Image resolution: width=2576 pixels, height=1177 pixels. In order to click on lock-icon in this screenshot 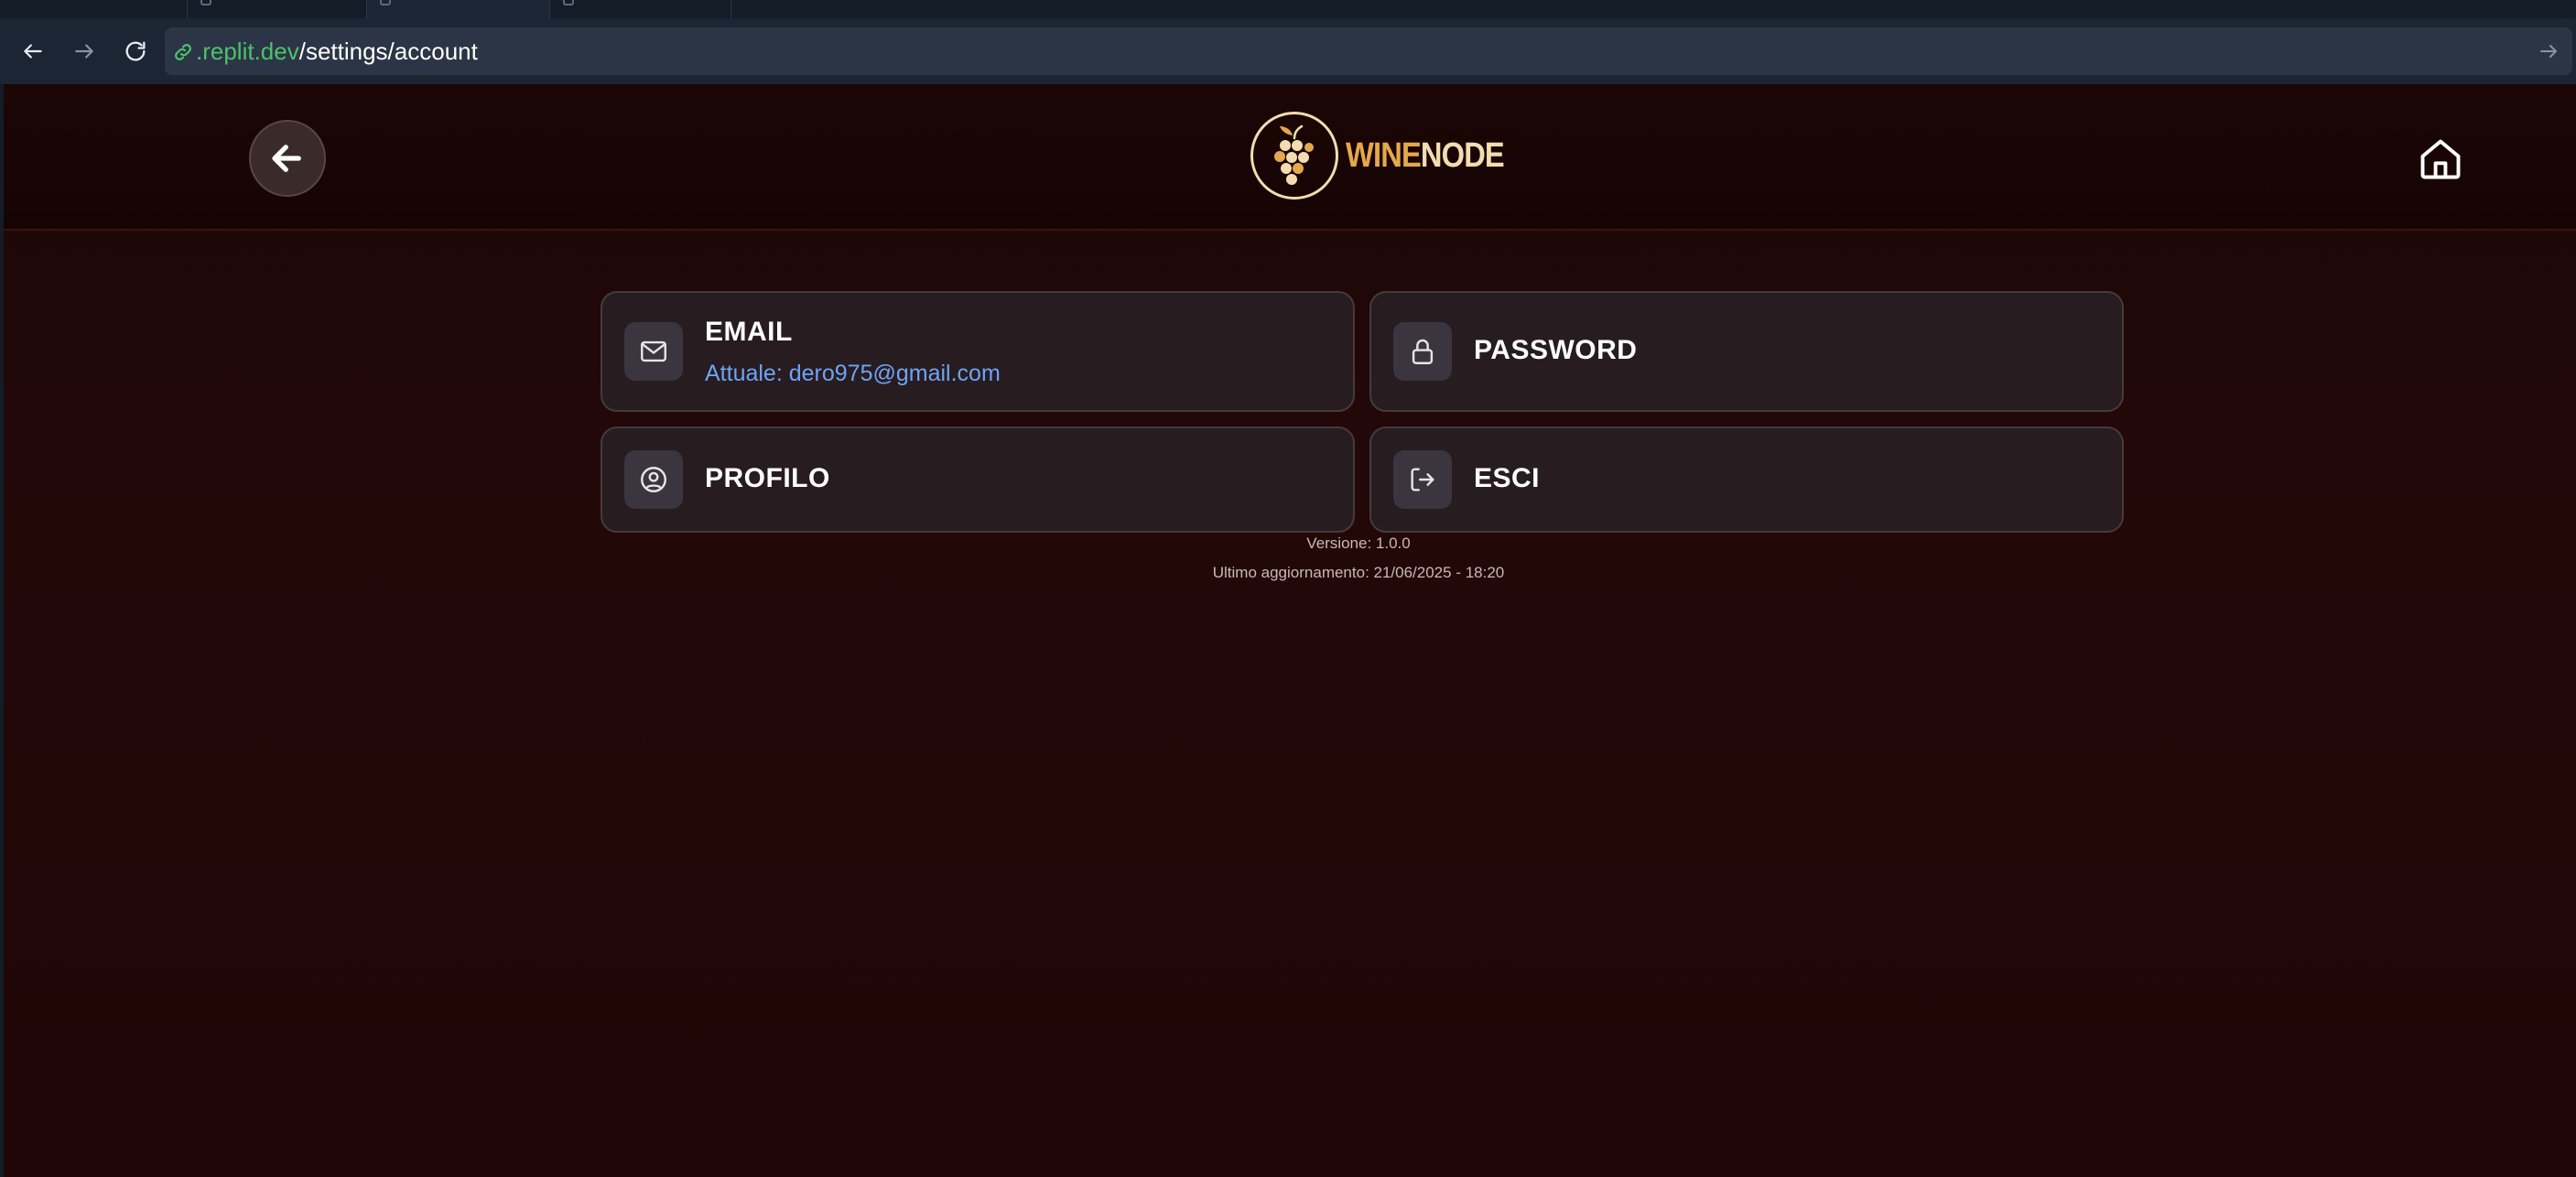, I will do `click(1423, 351)`.